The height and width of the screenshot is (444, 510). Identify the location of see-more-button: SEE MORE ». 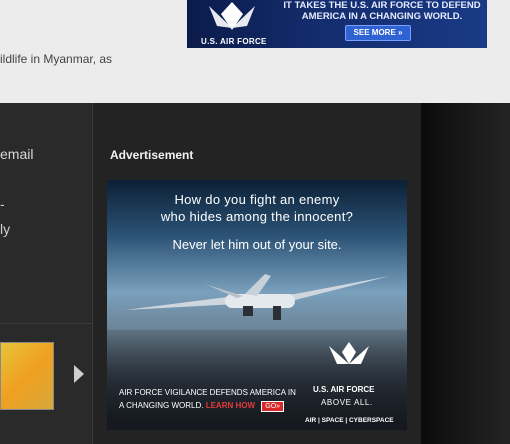
(378, 33).